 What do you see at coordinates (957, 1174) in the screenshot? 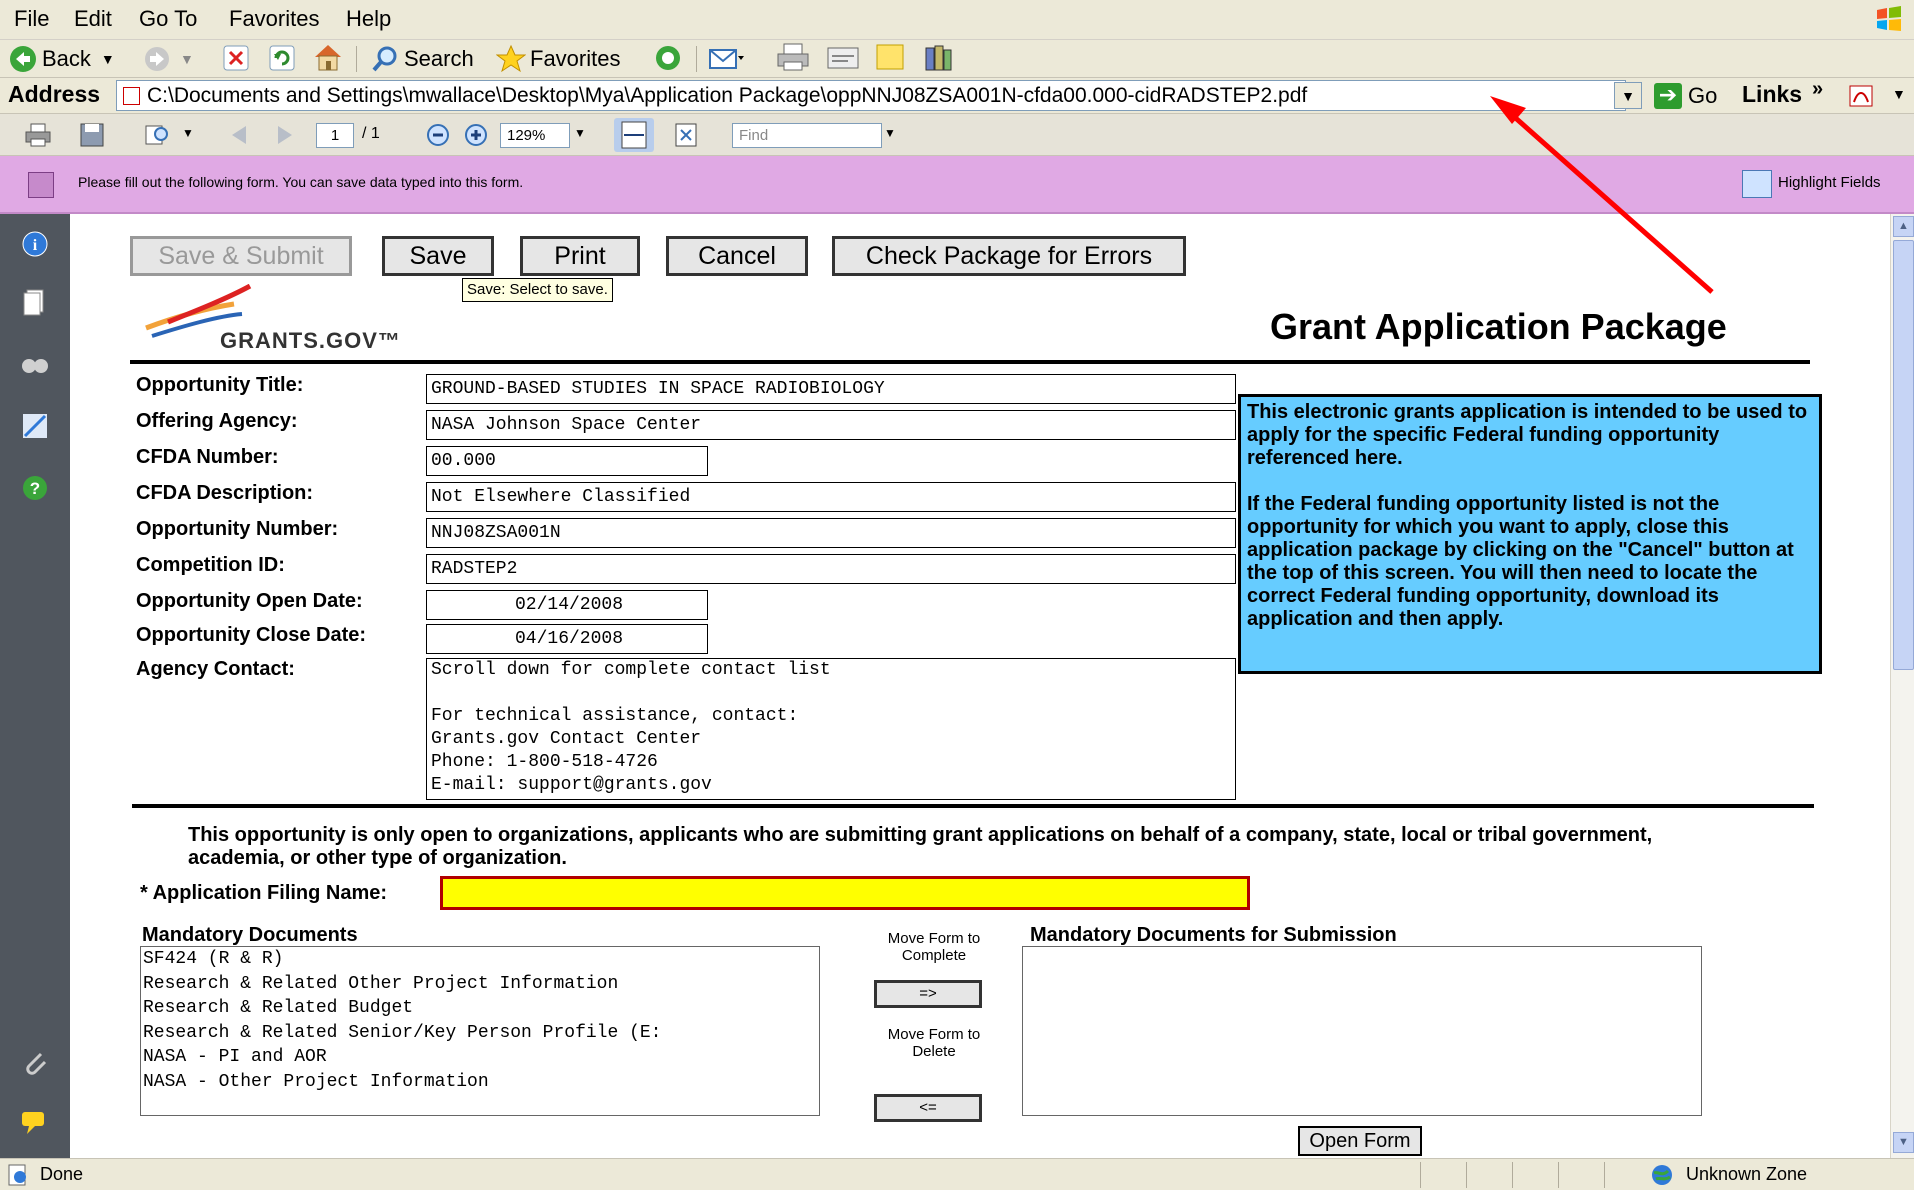
I see `status-bar: Done Unknown Zone` at bounding box center [957, 1174].